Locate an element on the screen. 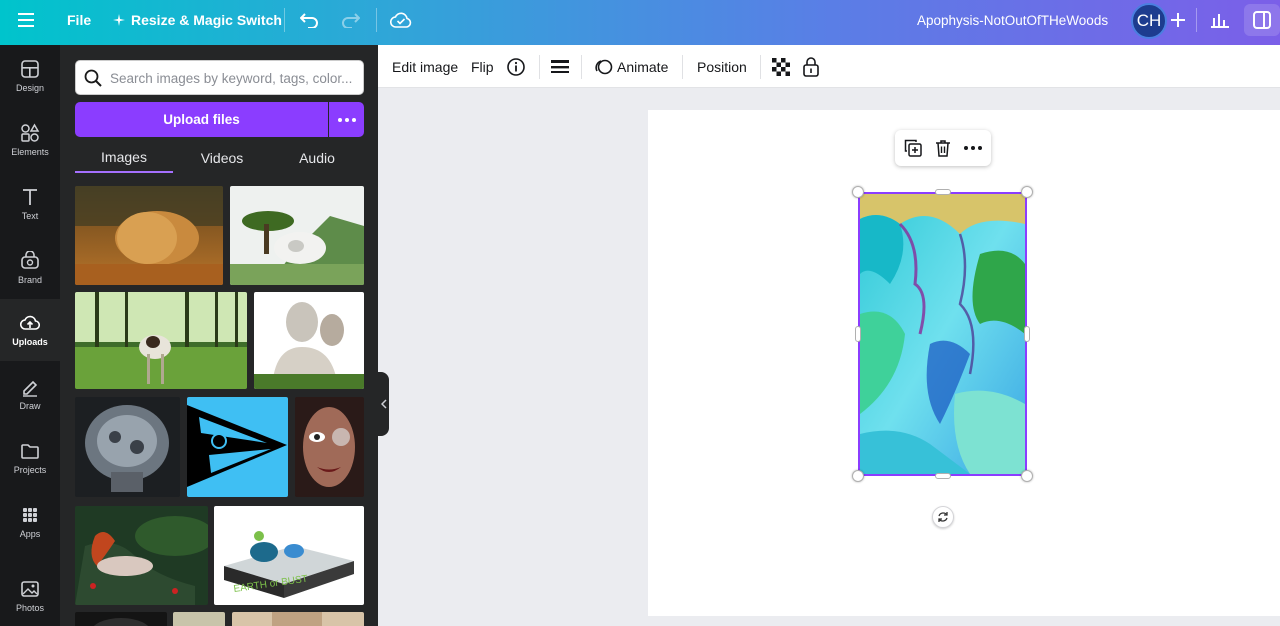  info-icon is located at coordinates (516, 66).